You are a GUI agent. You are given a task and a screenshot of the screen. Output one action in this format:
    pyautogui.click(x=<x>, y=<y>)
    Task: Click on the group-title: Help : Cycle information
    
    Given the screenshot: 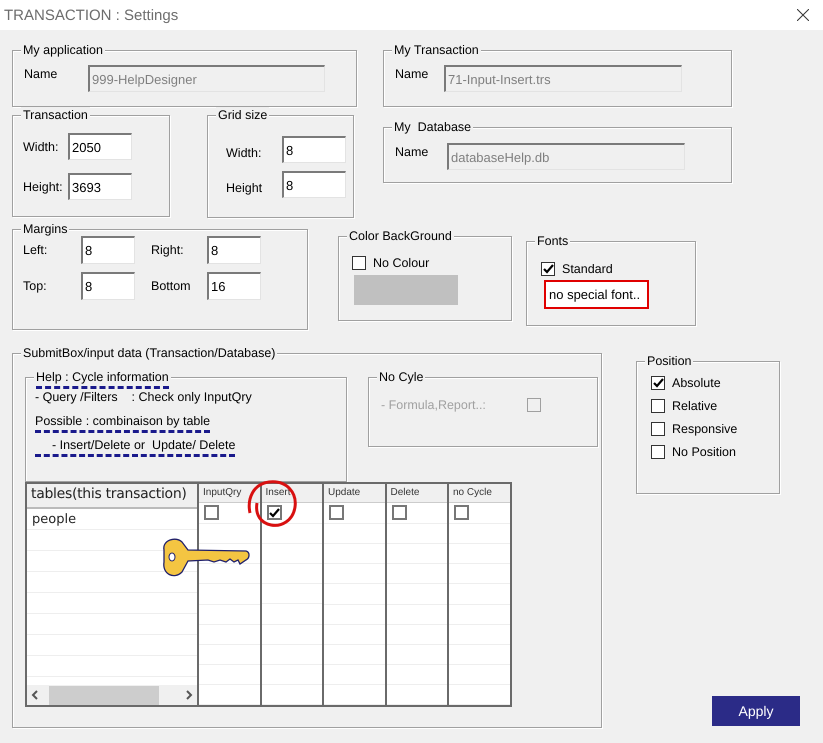 What is the action you would take?
    pyautogui.click(x=102, y=379)
    